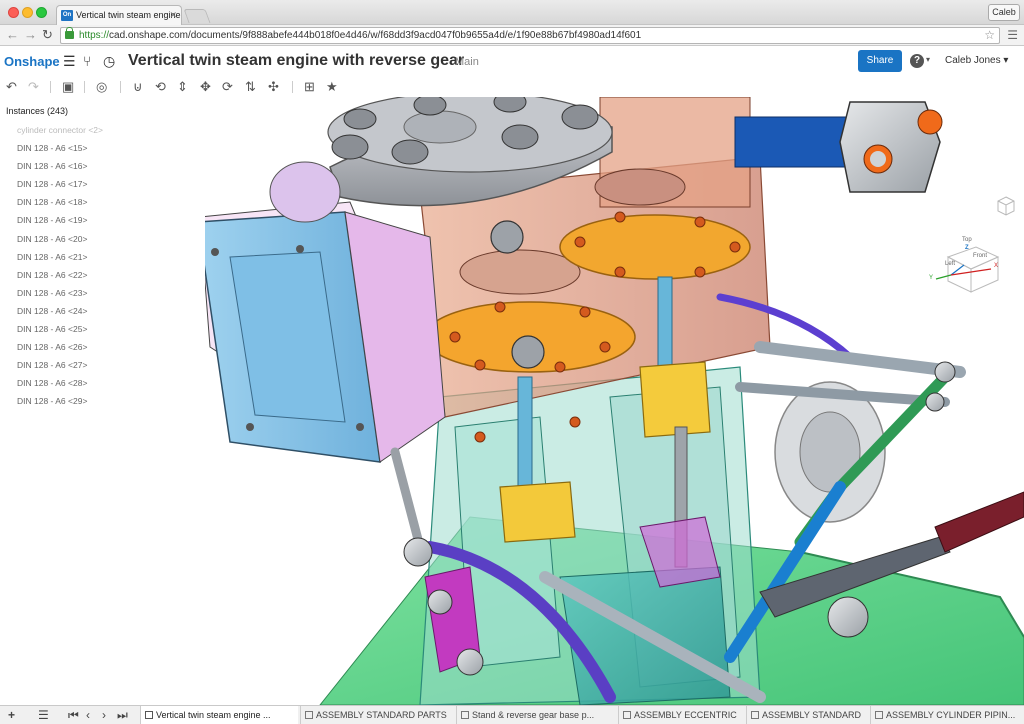 This screenshot has height=724, width=1024. Describe the element at coordinates (675, 399) in the screenshot. I see `crosshead-right` at that location.